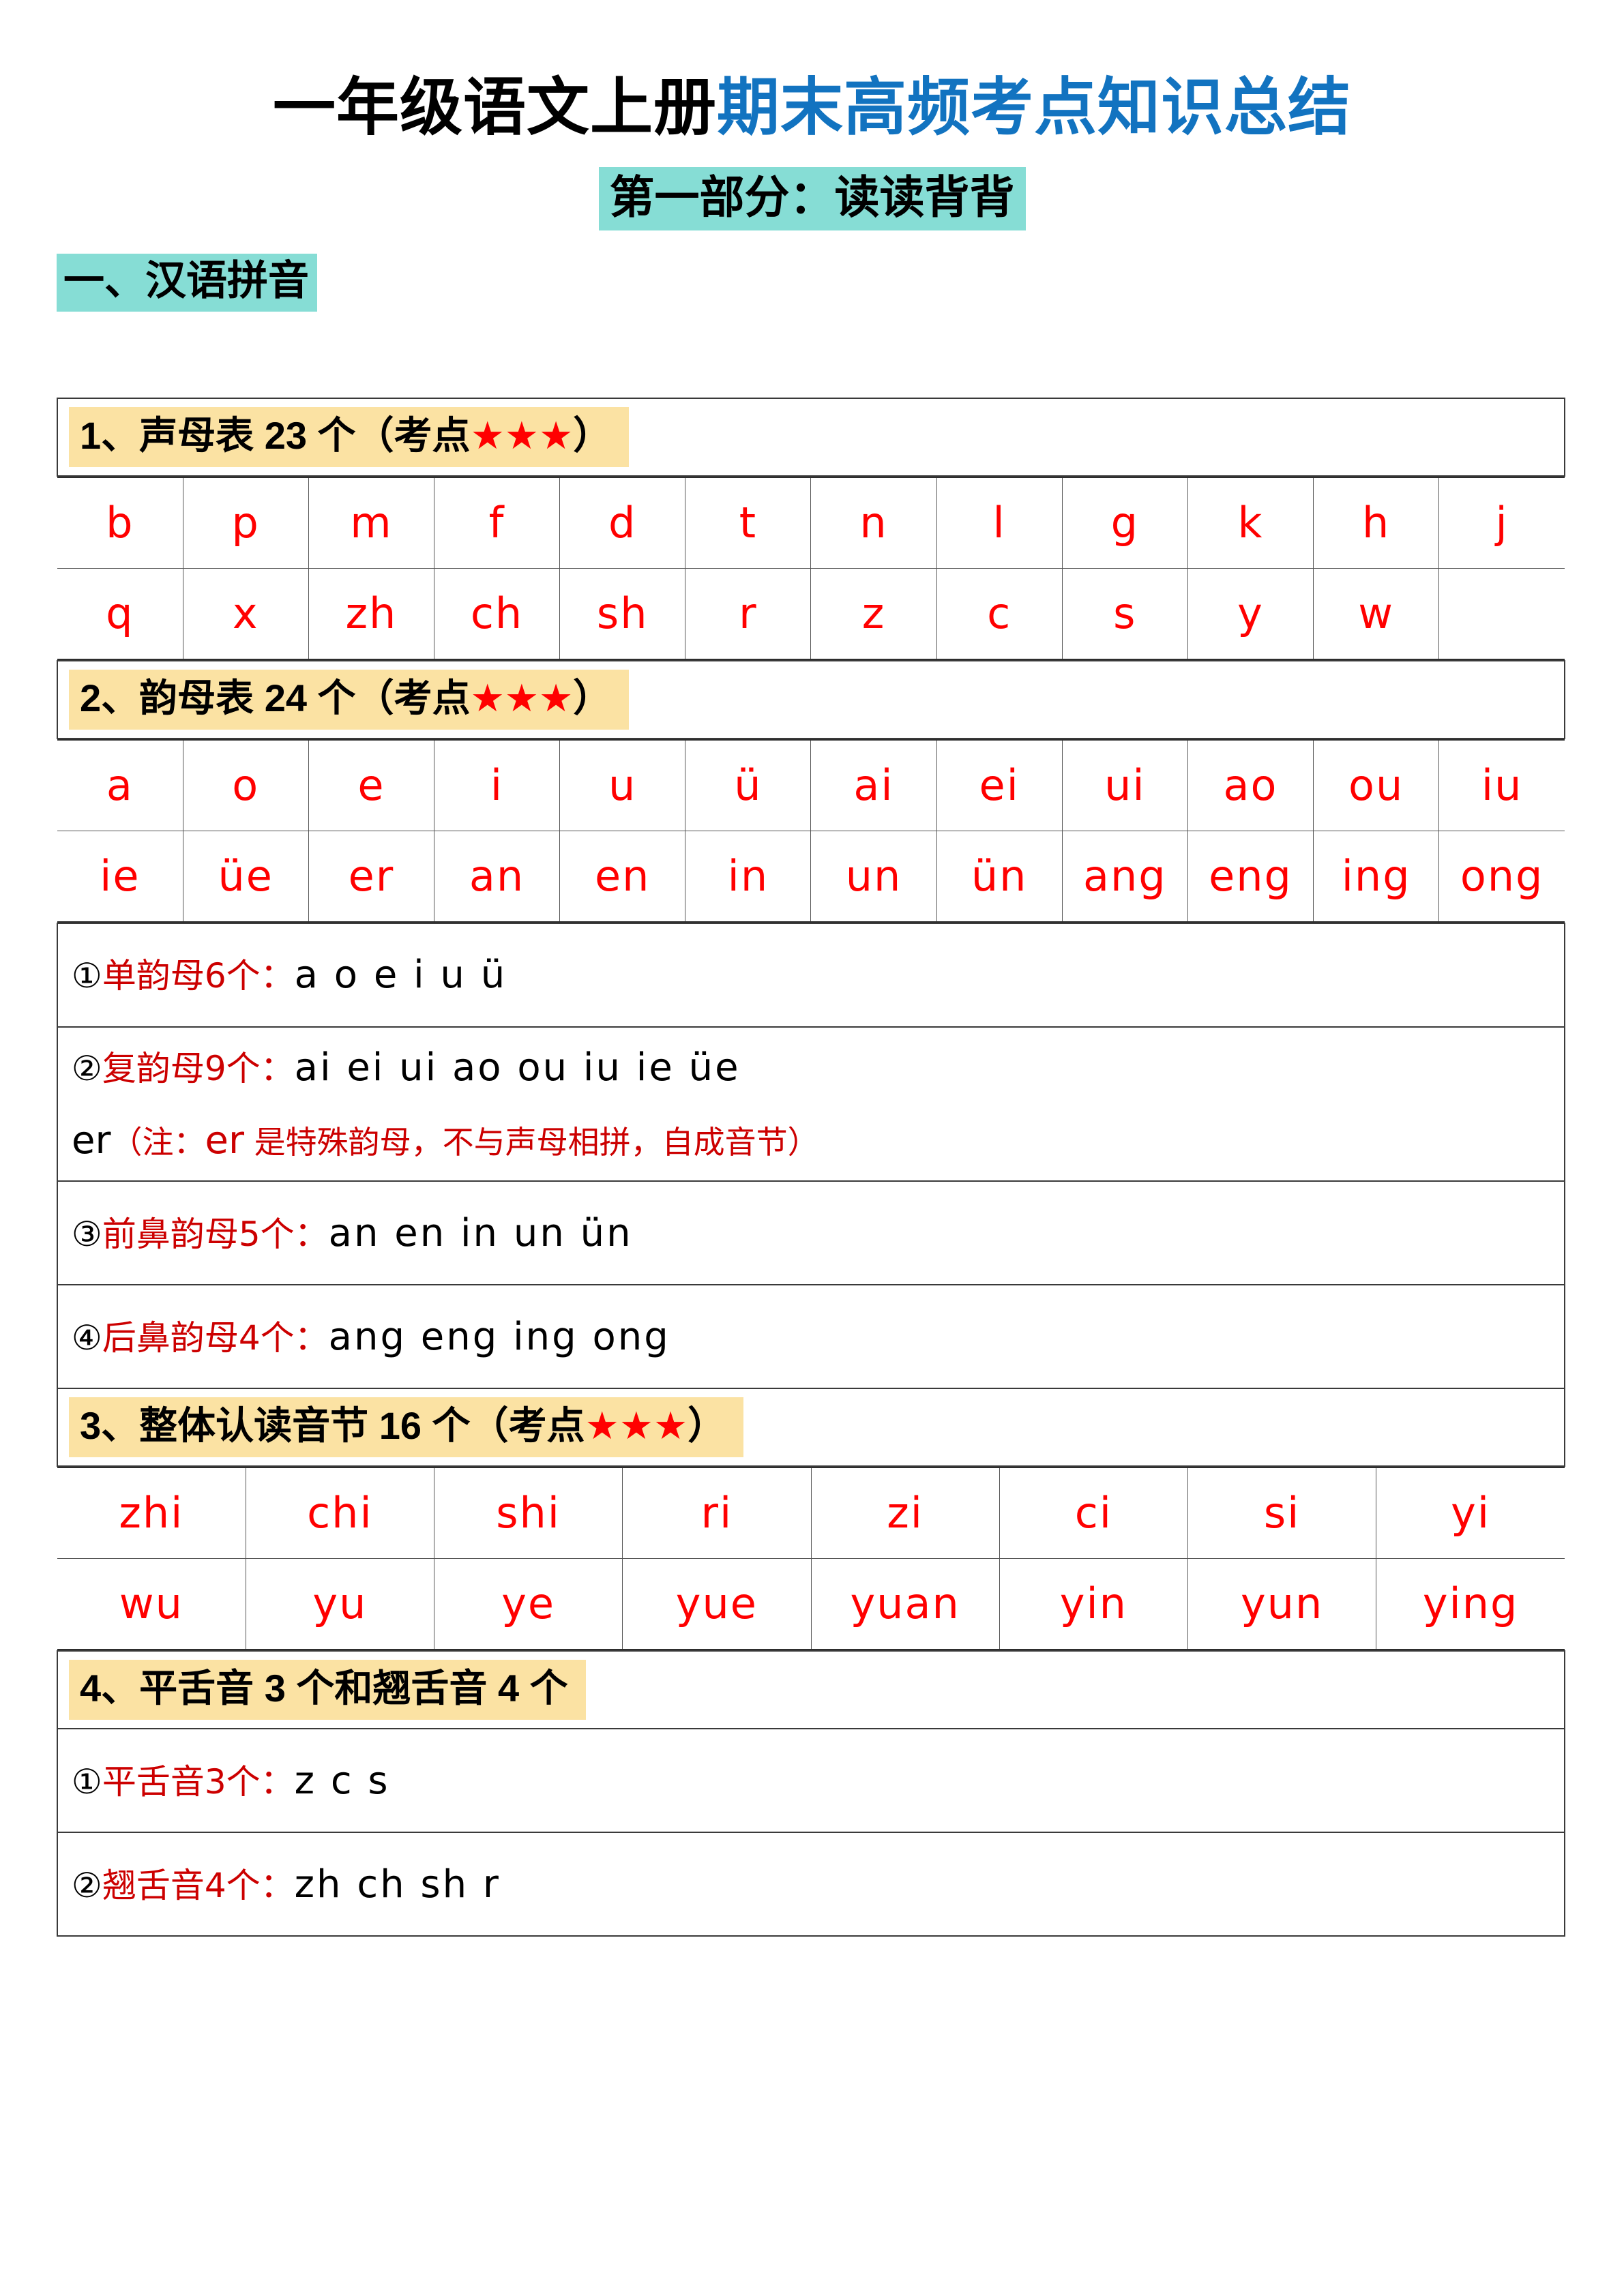  Describe the element at coordinates (243, 1885) in the screenshot. I see `qiaosheyin-unit: 个` at that location.